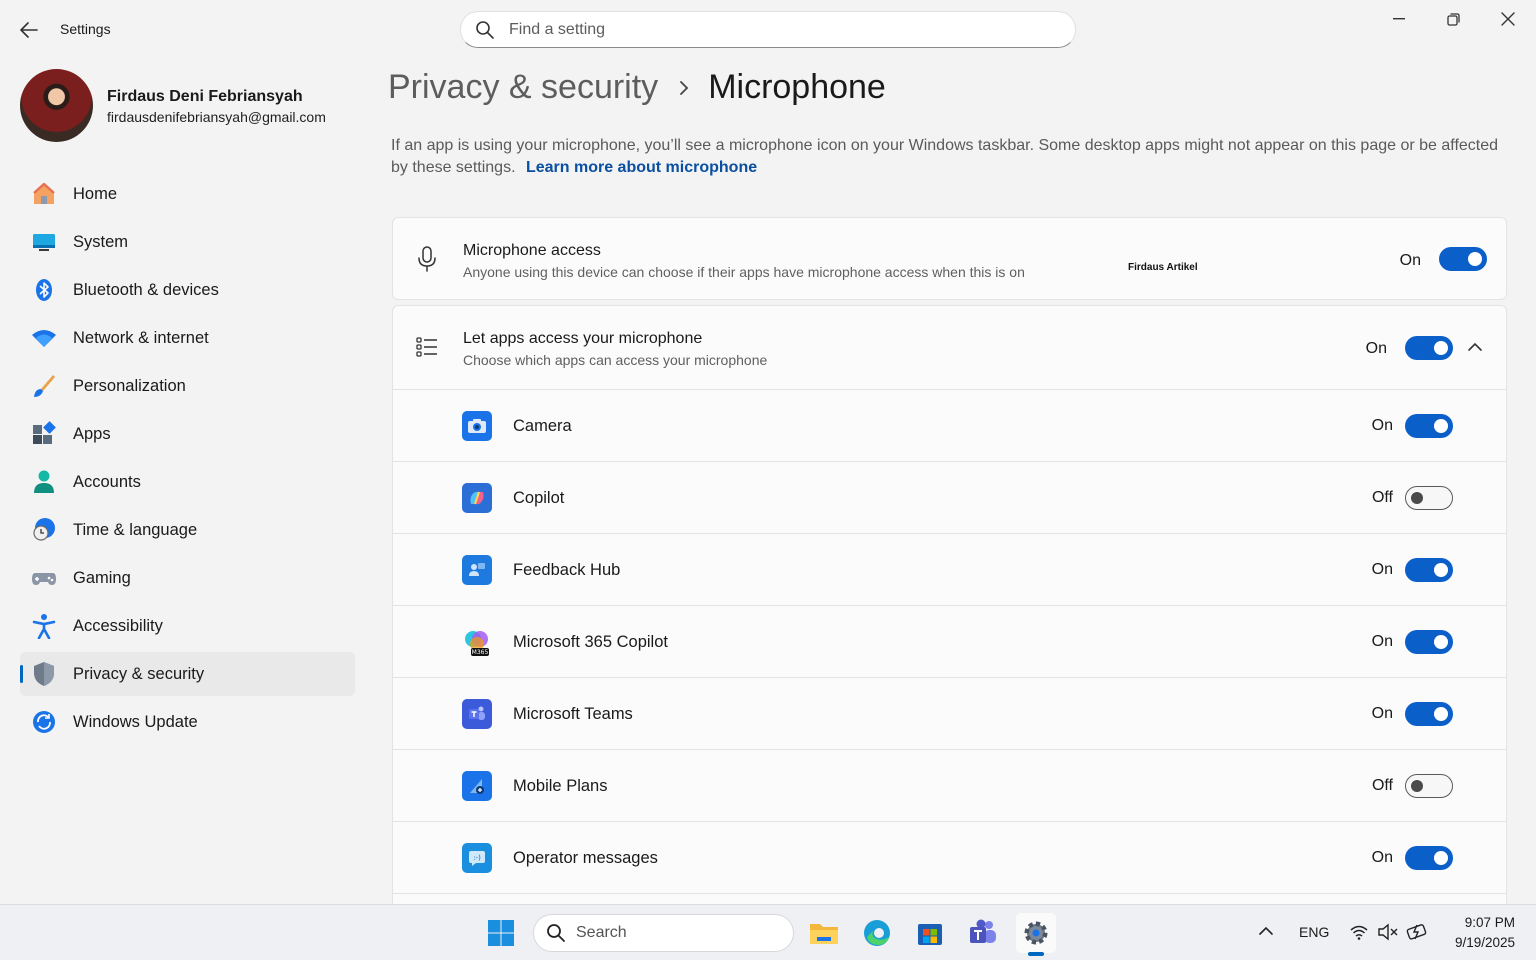  Describe the element at coordinates (44, 722) in the screenshot. I see `update-icon` at that location.